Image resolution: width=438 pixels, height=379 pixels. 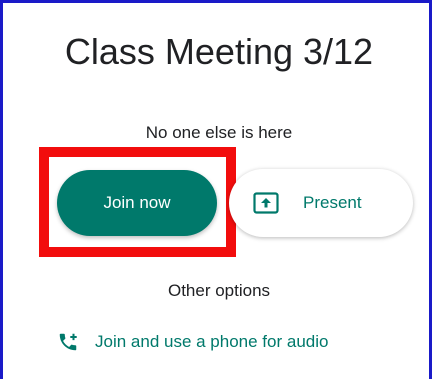 What do you see at coordinates (68, 342) in the screenshot?
I see `add-call-icon` at bounding box center [68, 342].